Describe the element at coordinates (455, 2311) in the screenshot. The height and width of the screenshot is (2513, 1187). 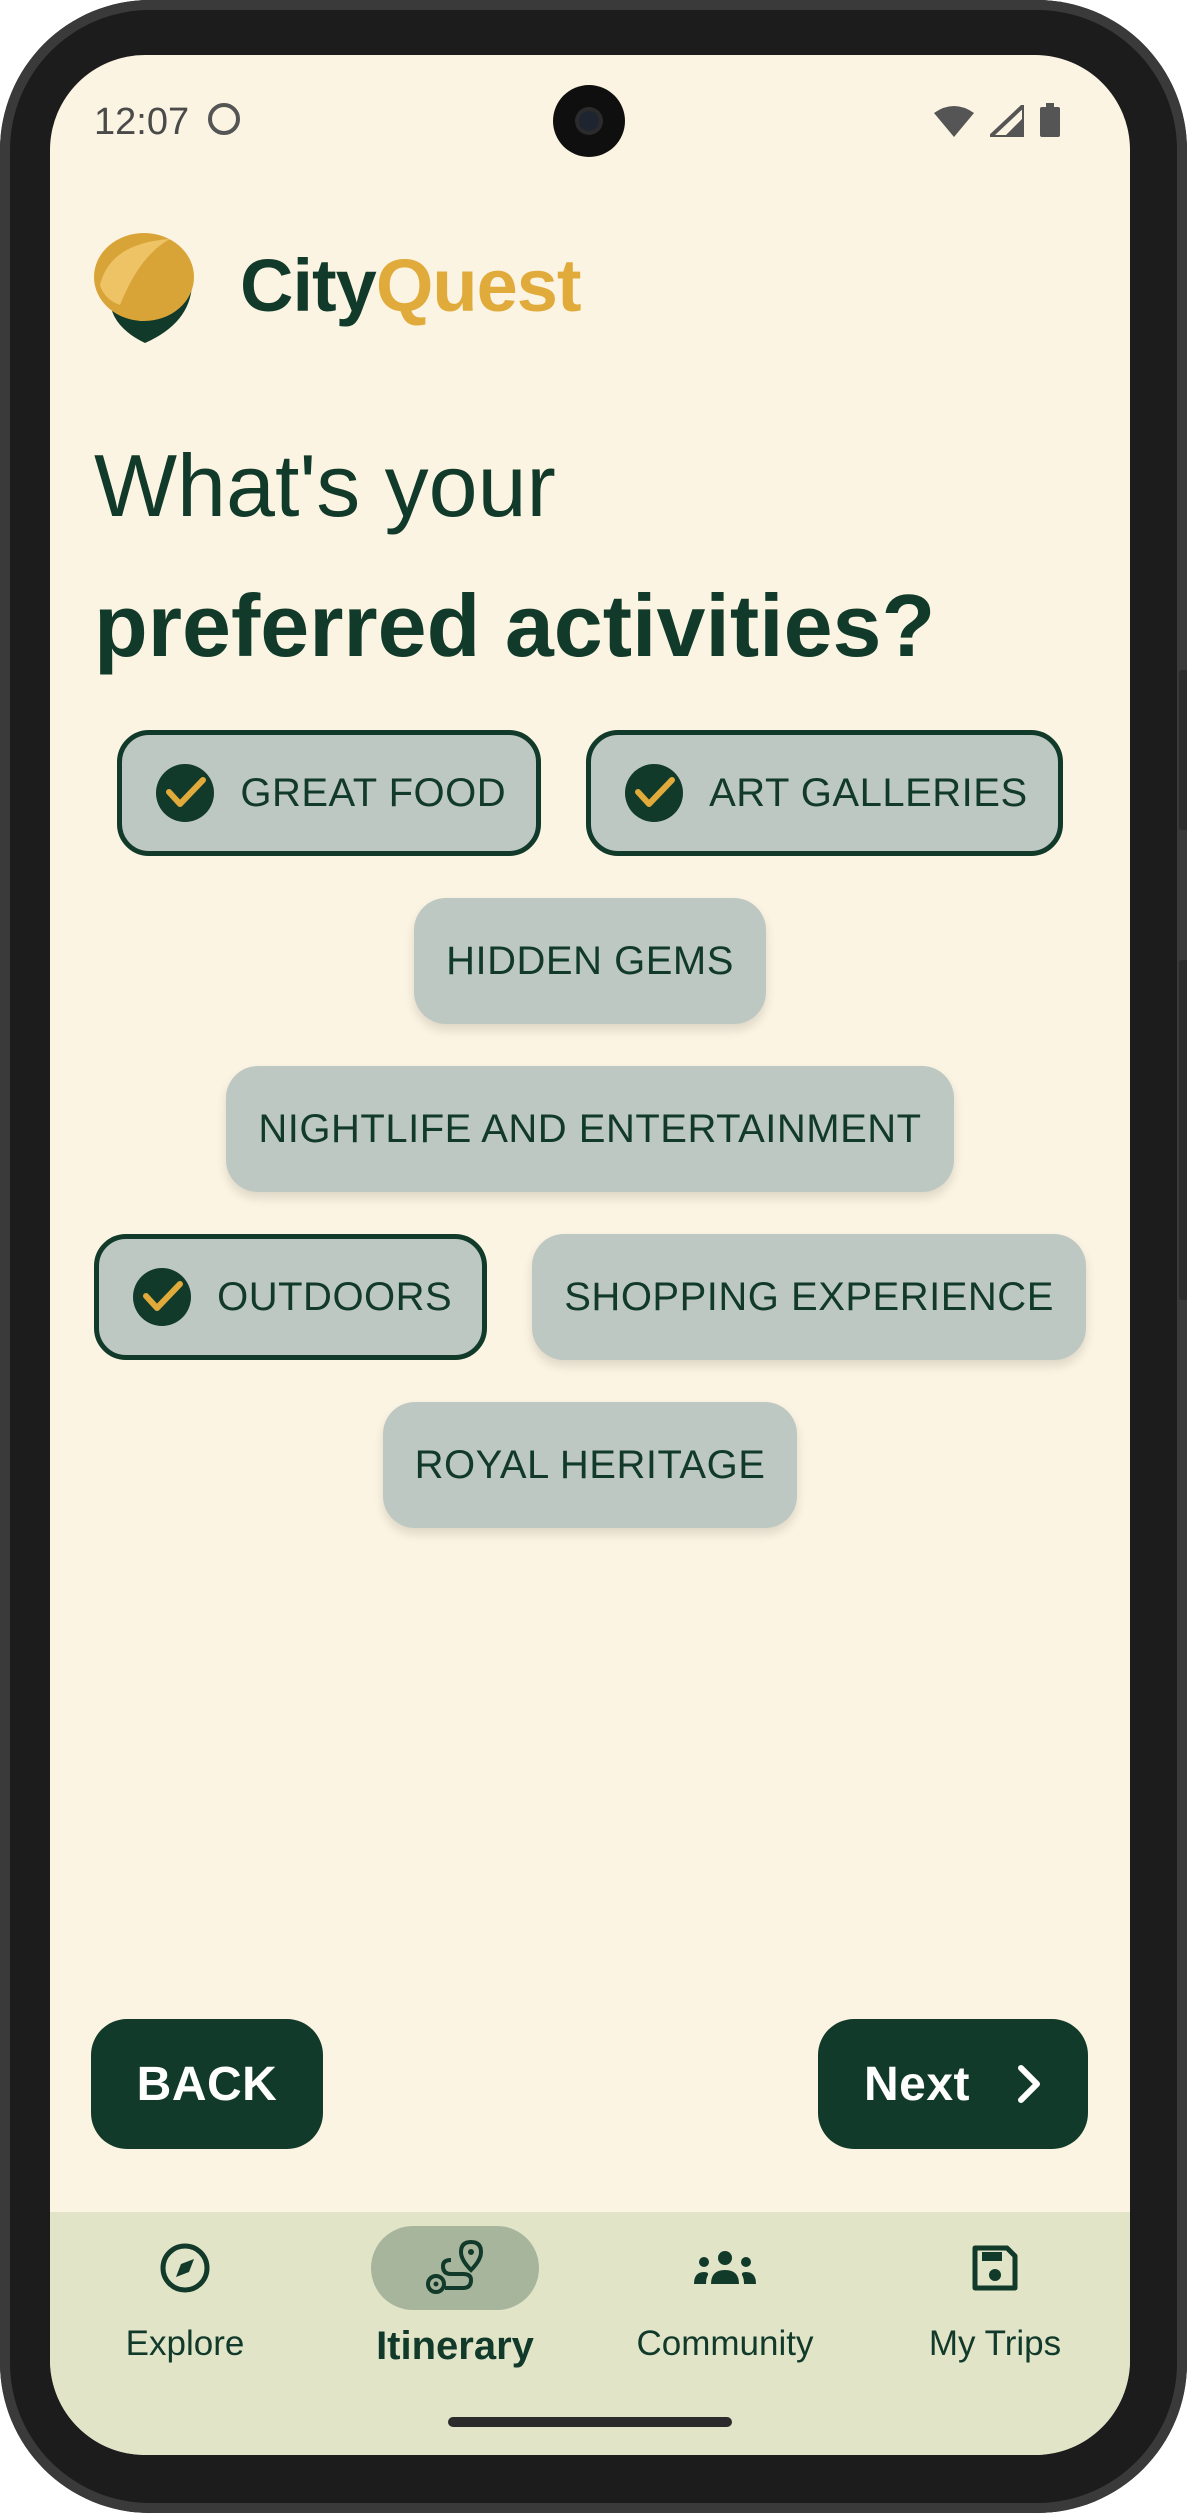
I see `nav-item-itinerary: Itinerary` at that location.